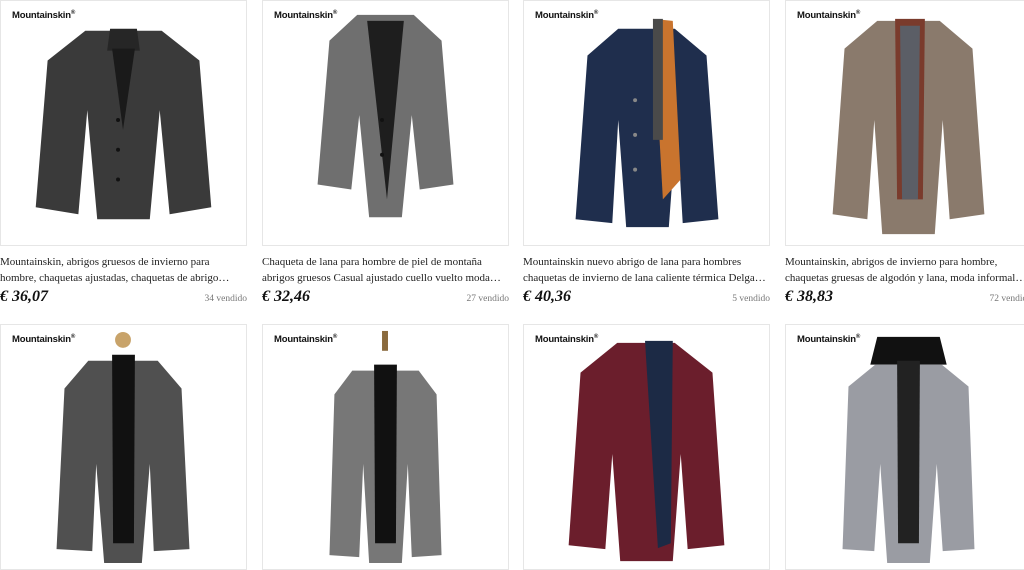 This screenshot has width=1024, height=570. Describe the element at coordinates (487, 299) in the screenshot. I see `sold-count: 27 vendido` at that location.